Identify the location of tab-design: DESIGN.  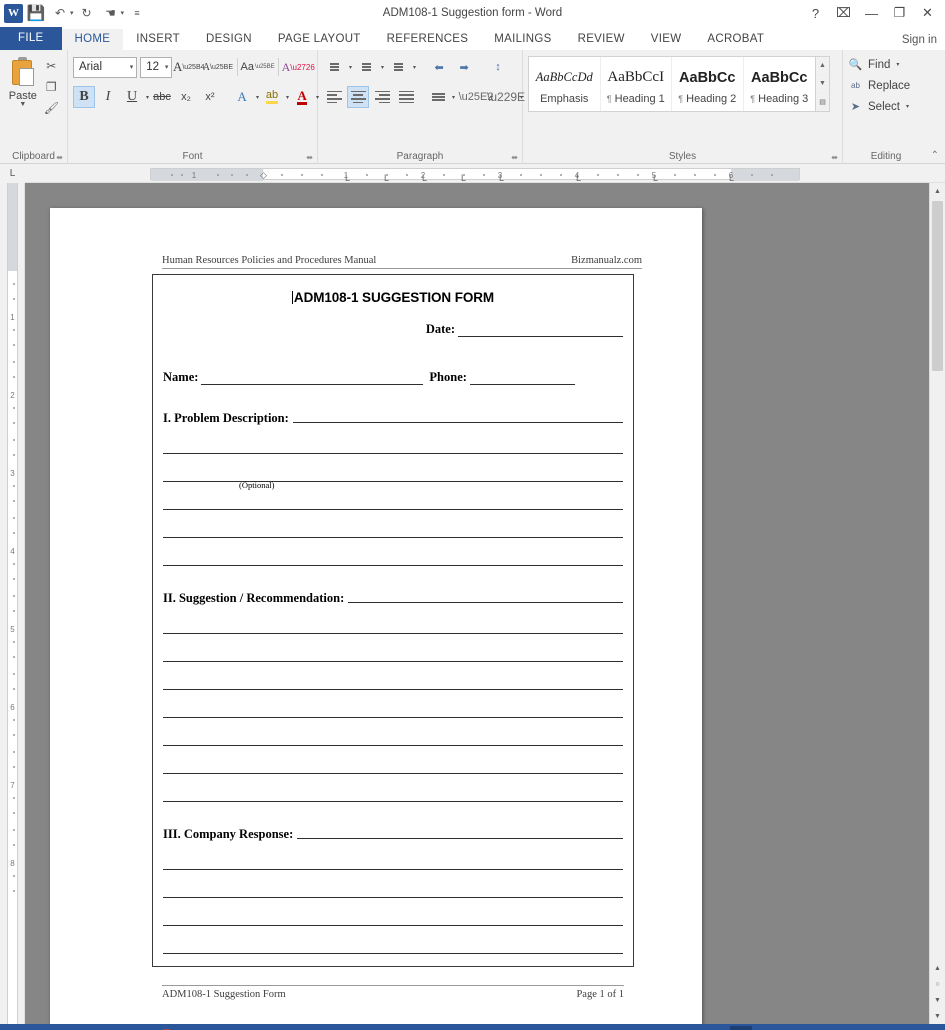
(229, 39).